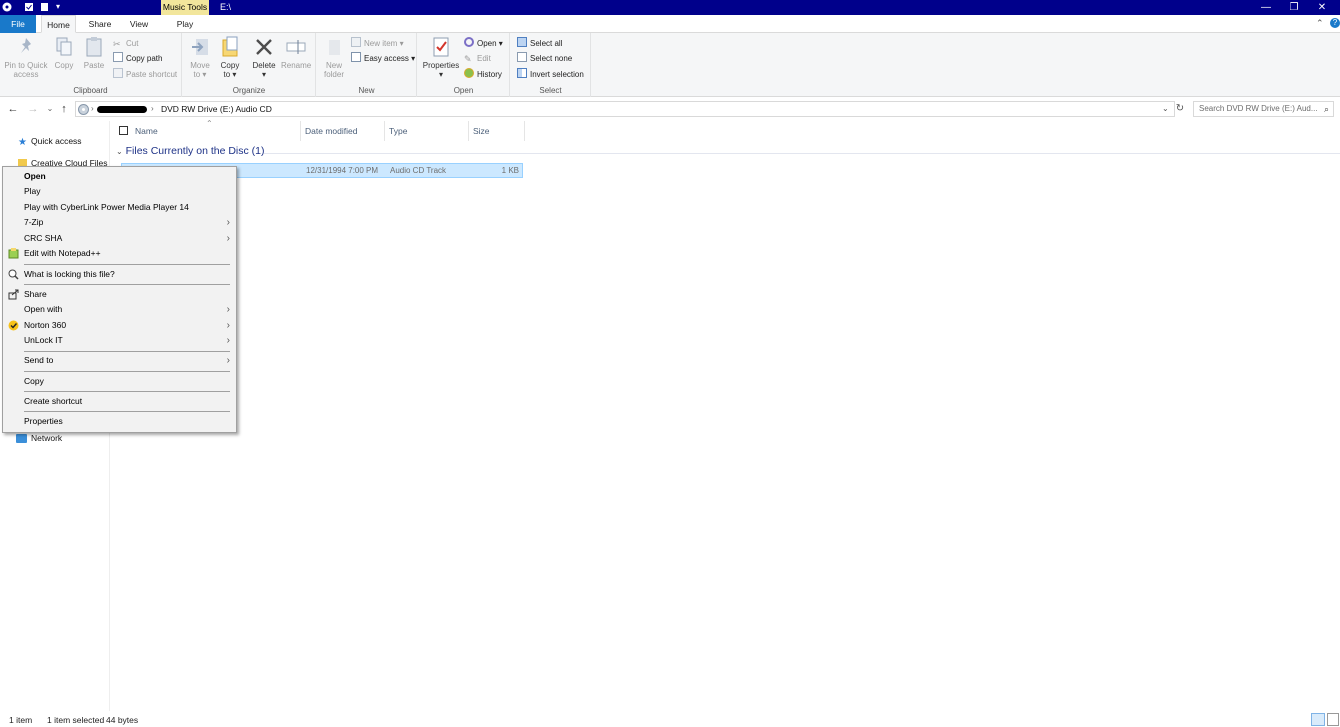 The image size is (1340, 727). Describe the element at coordinates (483, 74) in the screenshot. I see `history-button: History` at that location.